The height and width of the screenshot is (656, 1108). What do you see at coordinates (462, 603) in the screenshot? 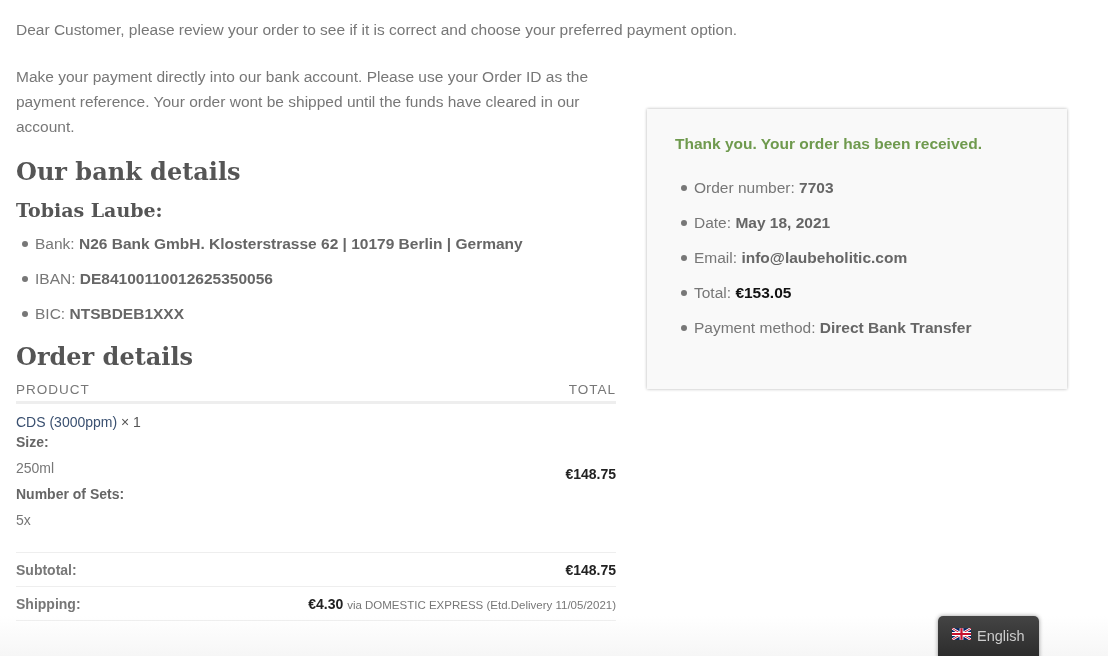
I see `totals-amount: €4.30 via DOMESTIC EXPRESS (Etd.Delivery 11/05/2021)` at bounding box center [462, 603].